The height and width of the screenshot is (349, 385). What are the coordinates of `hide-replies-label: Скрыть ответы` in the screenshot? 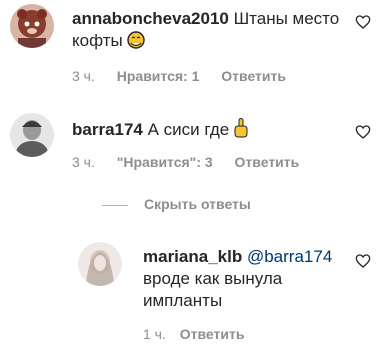 It's located at (197, 204).